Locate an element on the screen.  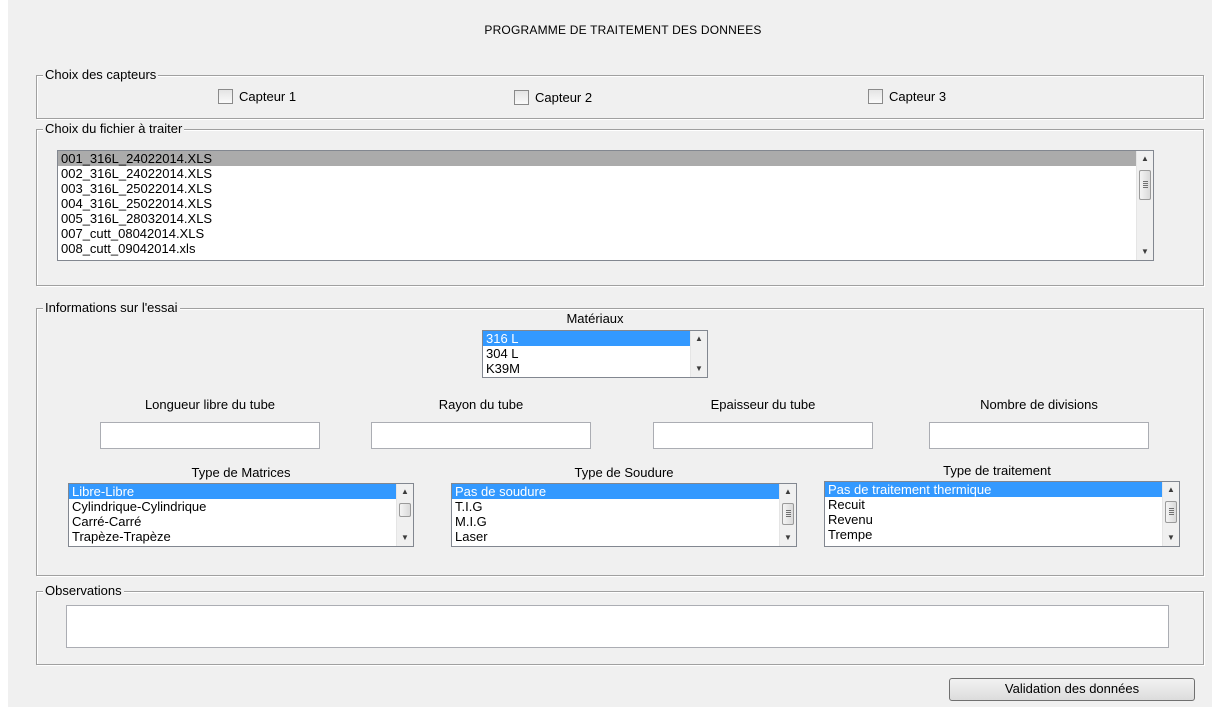
material-item: 316 L is located at coordinates (586, 338).